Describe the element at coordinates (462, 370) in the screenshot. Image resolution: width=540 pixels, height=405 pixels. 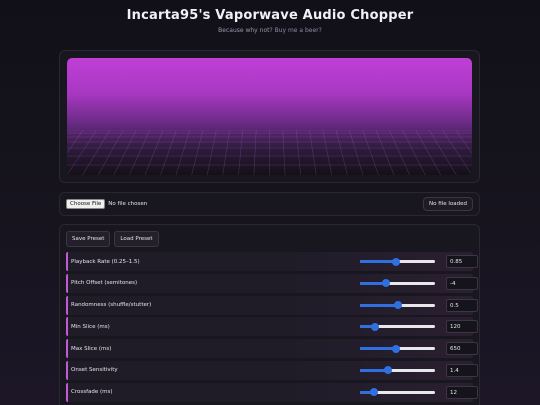
I see `control-value-input: 1.4` at that location.